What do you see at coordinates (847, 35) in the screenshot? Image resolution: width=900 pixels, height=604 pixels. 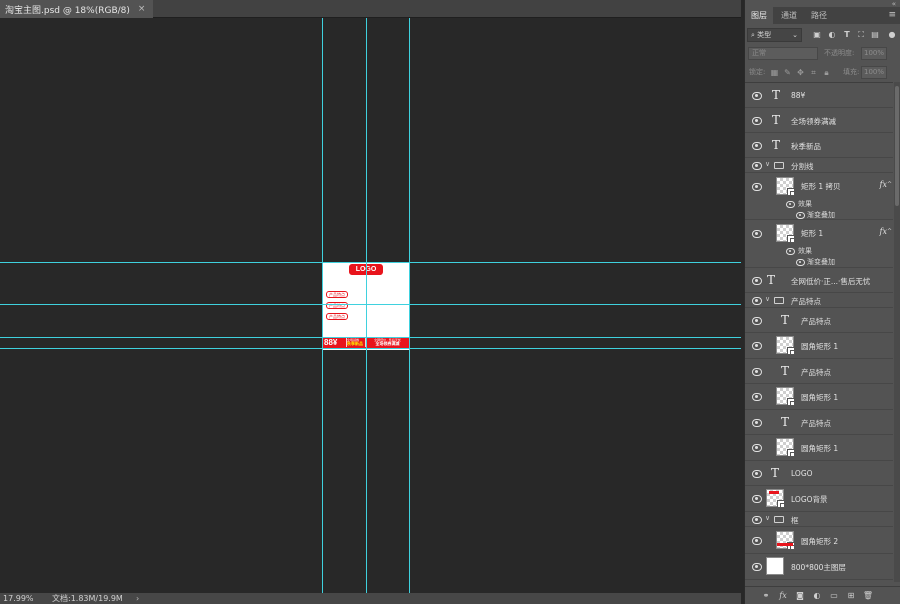 I see `type-filter-icon: T` at bounding box center [847, 35].